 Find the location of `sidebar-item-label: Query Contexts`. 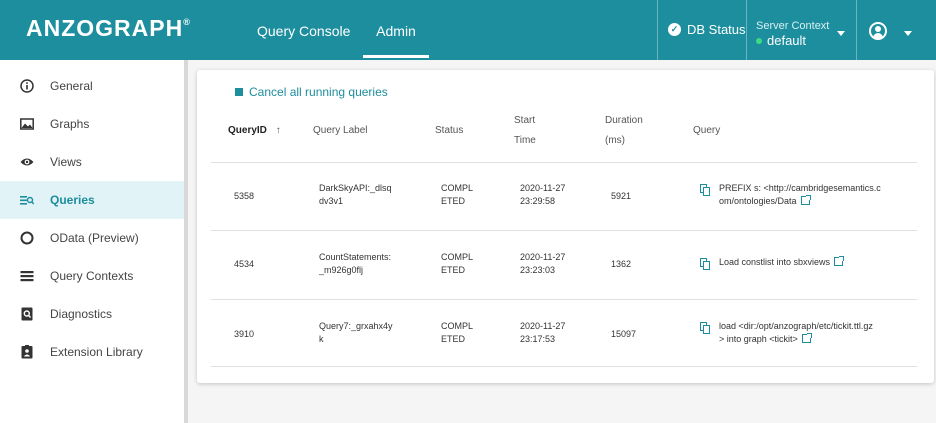

sidebar-item-label: Query Contexts is located at coordinates (92, 276).